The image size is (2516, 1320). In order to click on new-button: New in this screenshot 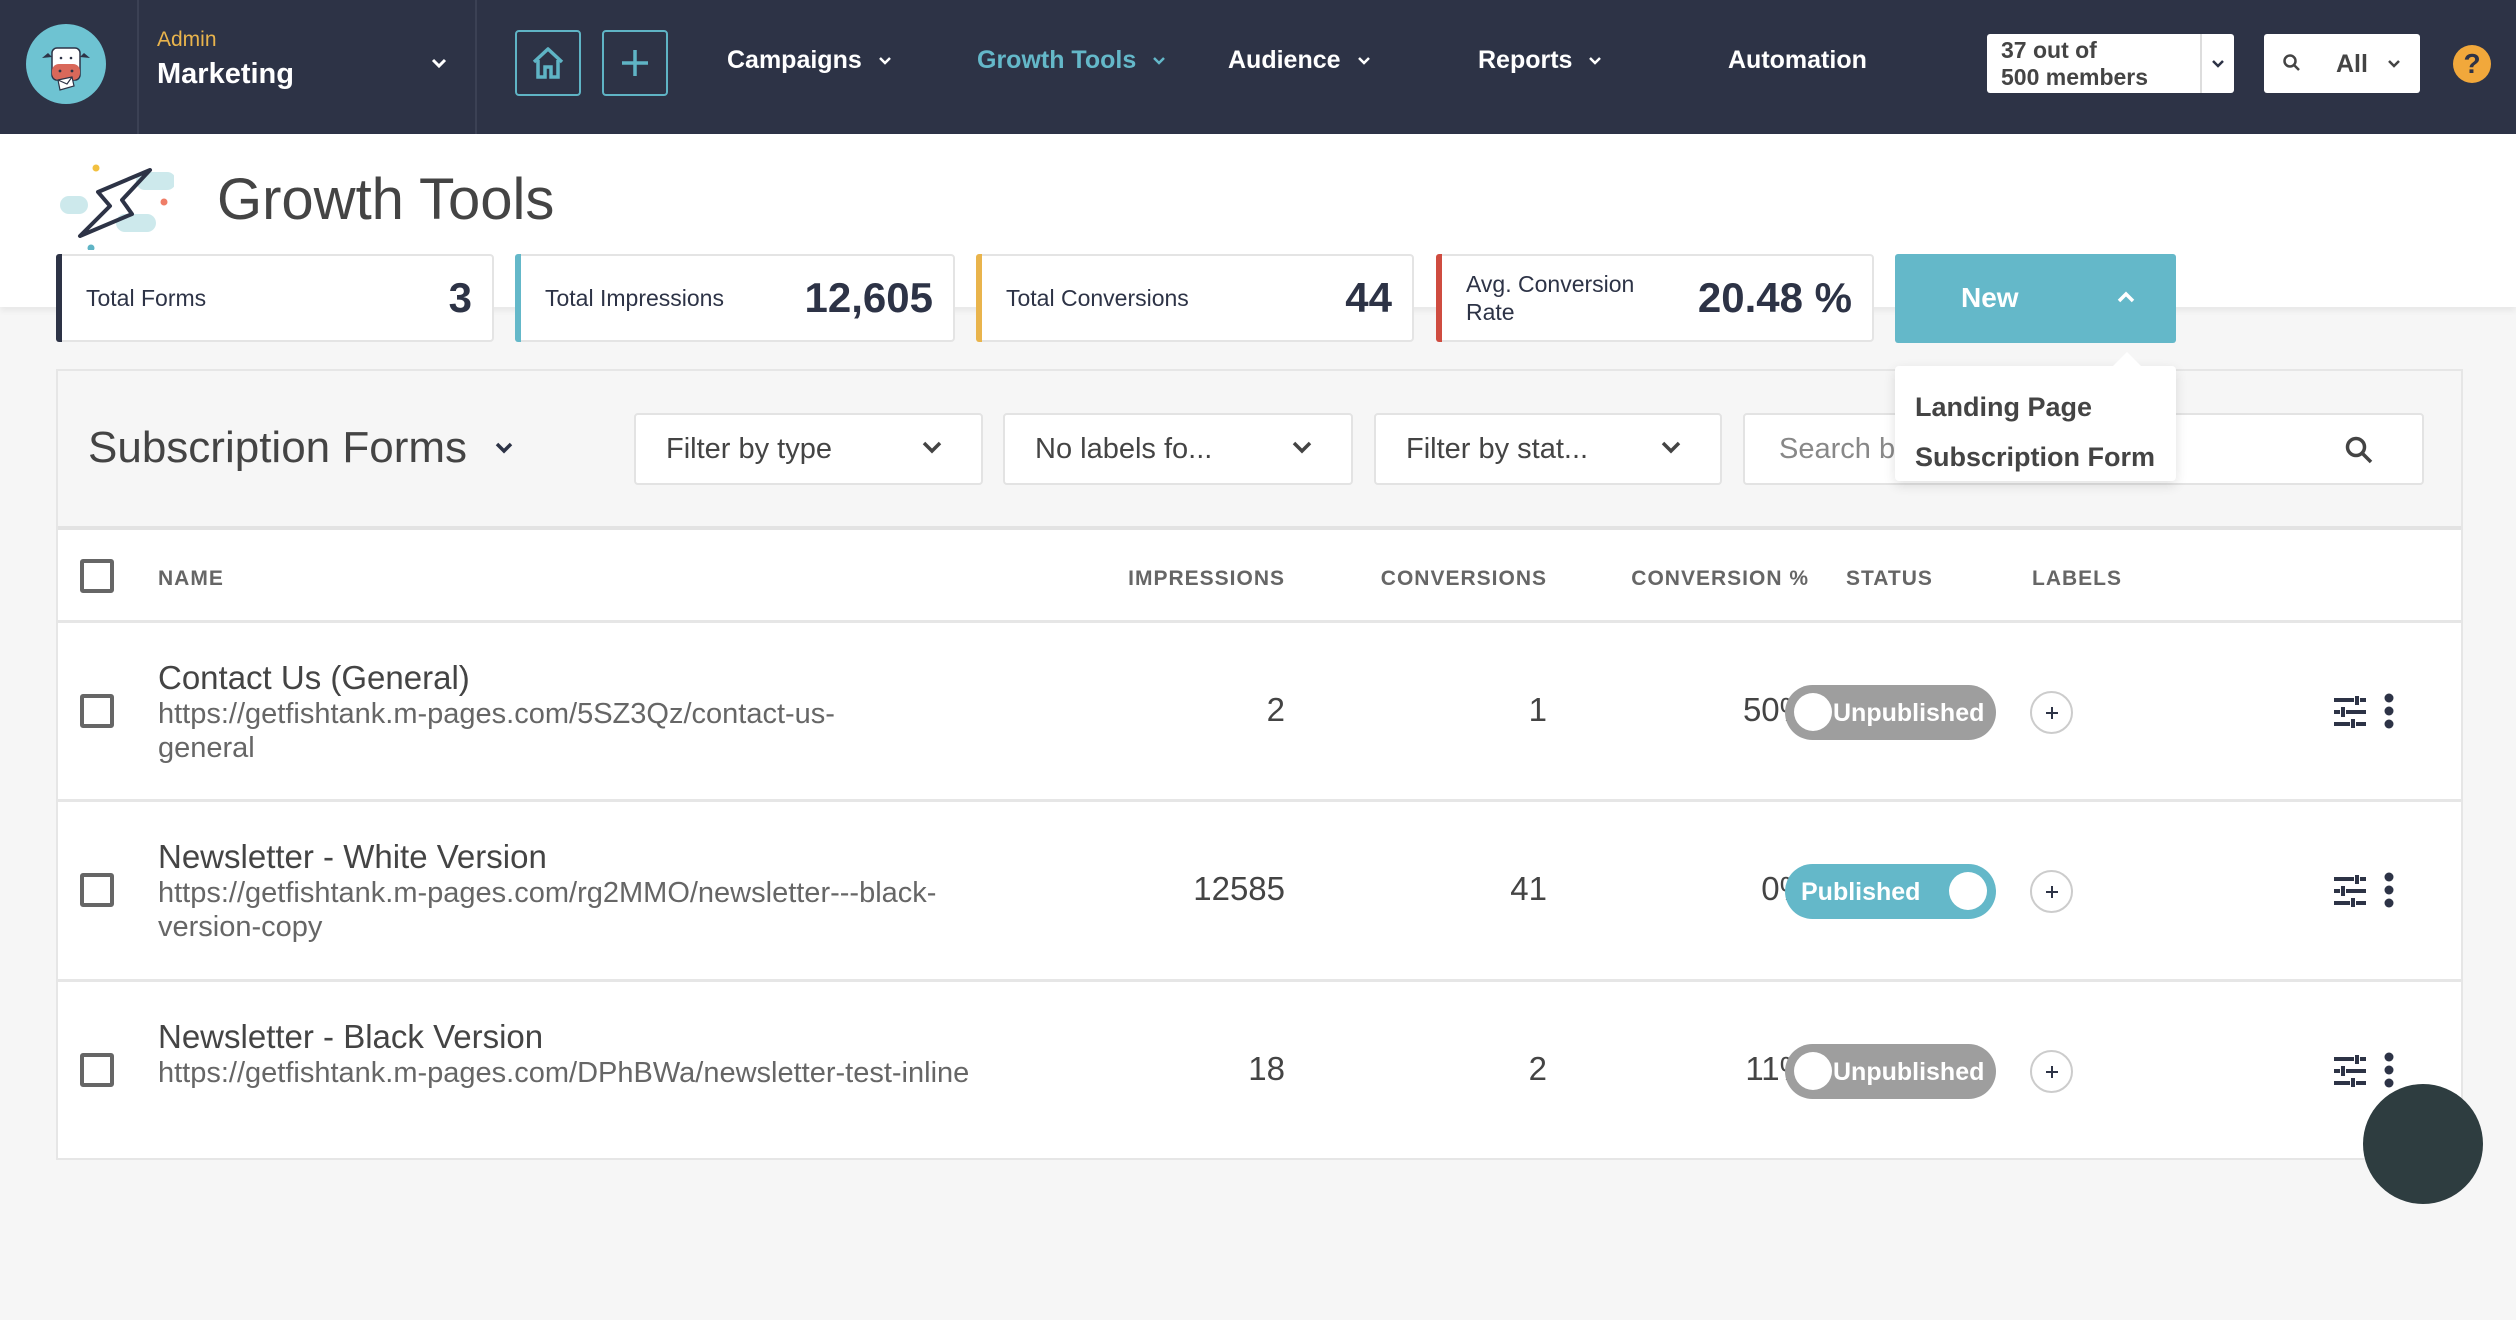, I will do `click(2035, 298)`.